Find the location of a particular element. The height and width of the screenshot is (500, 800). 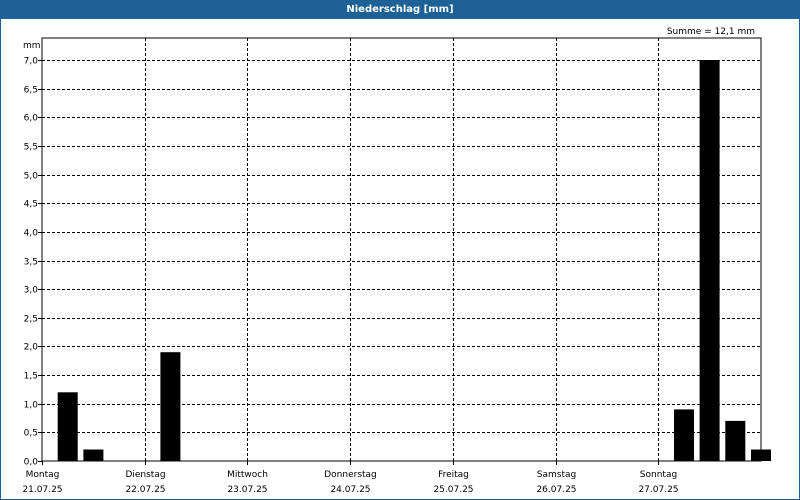

day-weekday-label: Dienstag is located at coordinates (145, 475).